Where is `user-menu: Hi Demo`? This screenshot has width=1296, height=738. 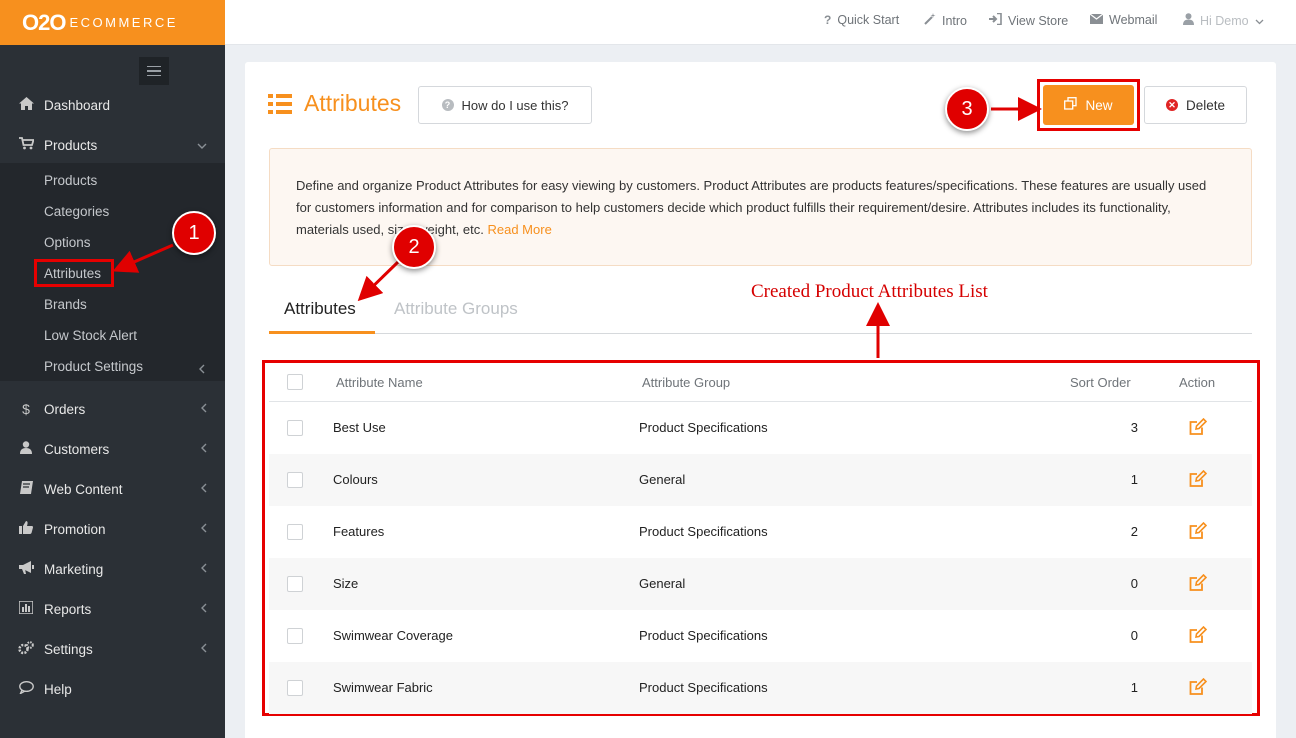
user-menu: Hi Demo is located at coordinates (1223, 20).